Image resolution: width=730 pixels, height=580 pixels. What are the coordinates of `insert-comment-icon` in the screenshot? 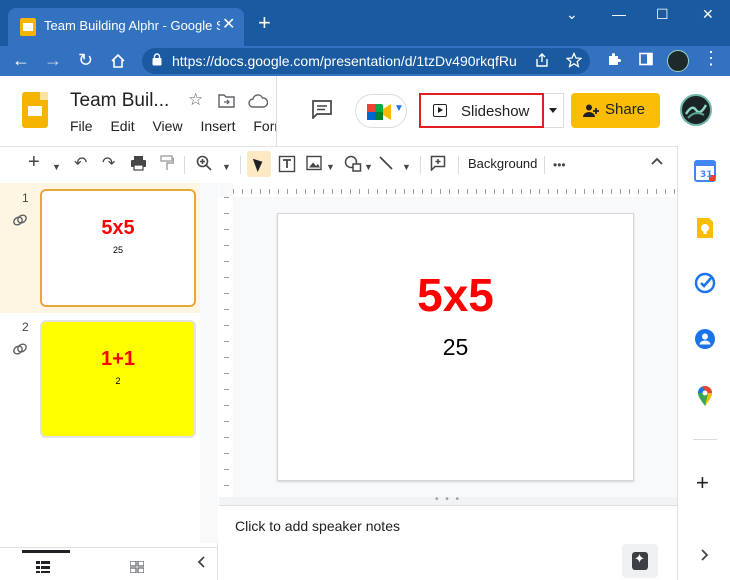 It's located at (438, 166).